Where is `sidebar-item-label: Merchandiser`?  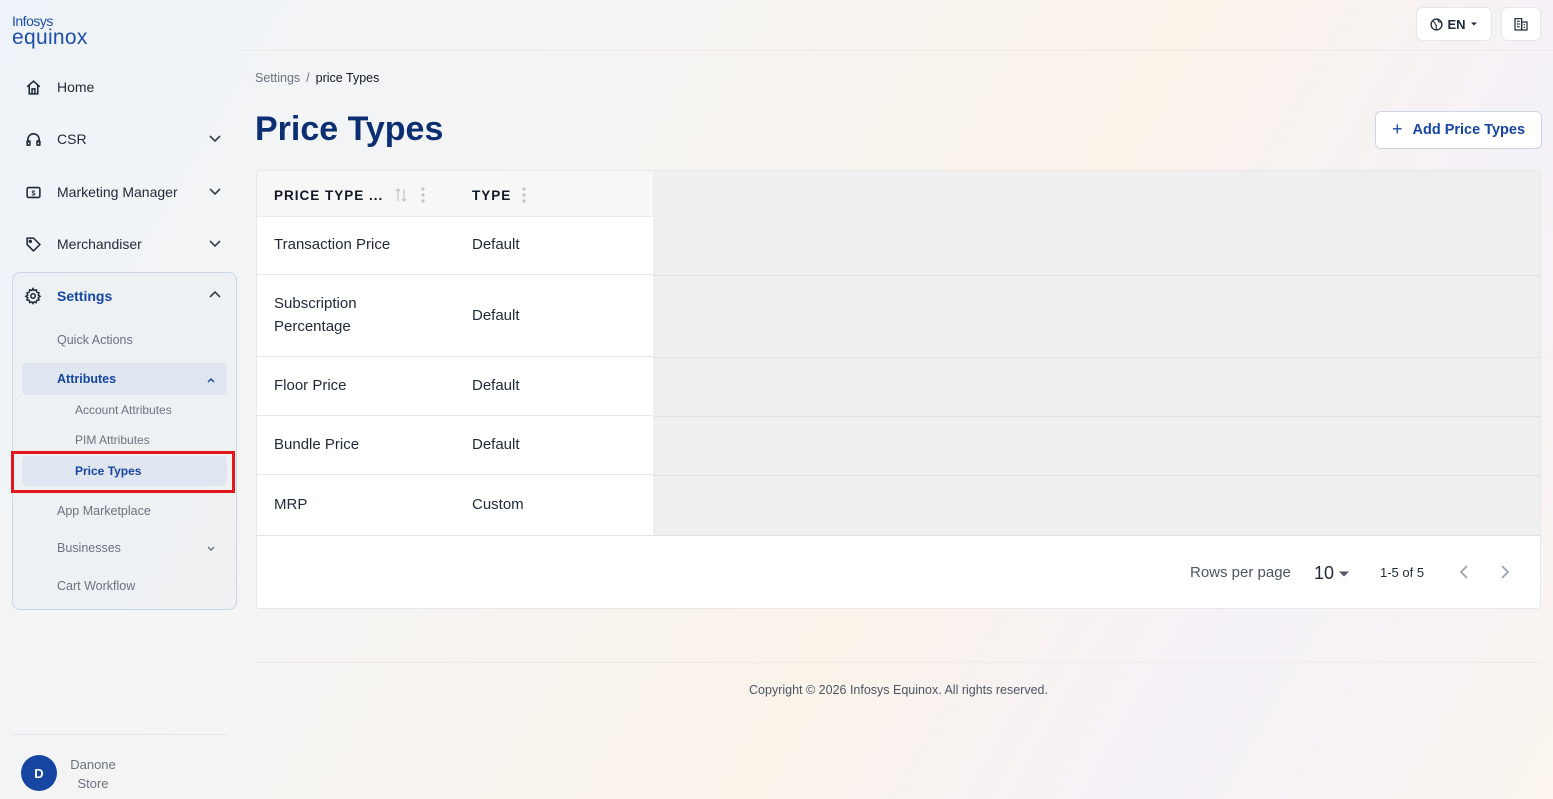
sidebar-item-label: Merchandiser is located at coordinates (99, 244).